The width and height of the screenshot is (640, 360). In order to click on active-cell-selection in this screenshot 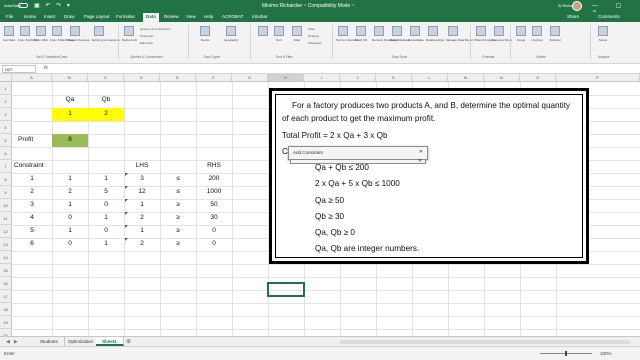, I will do `click(286, 289)`.